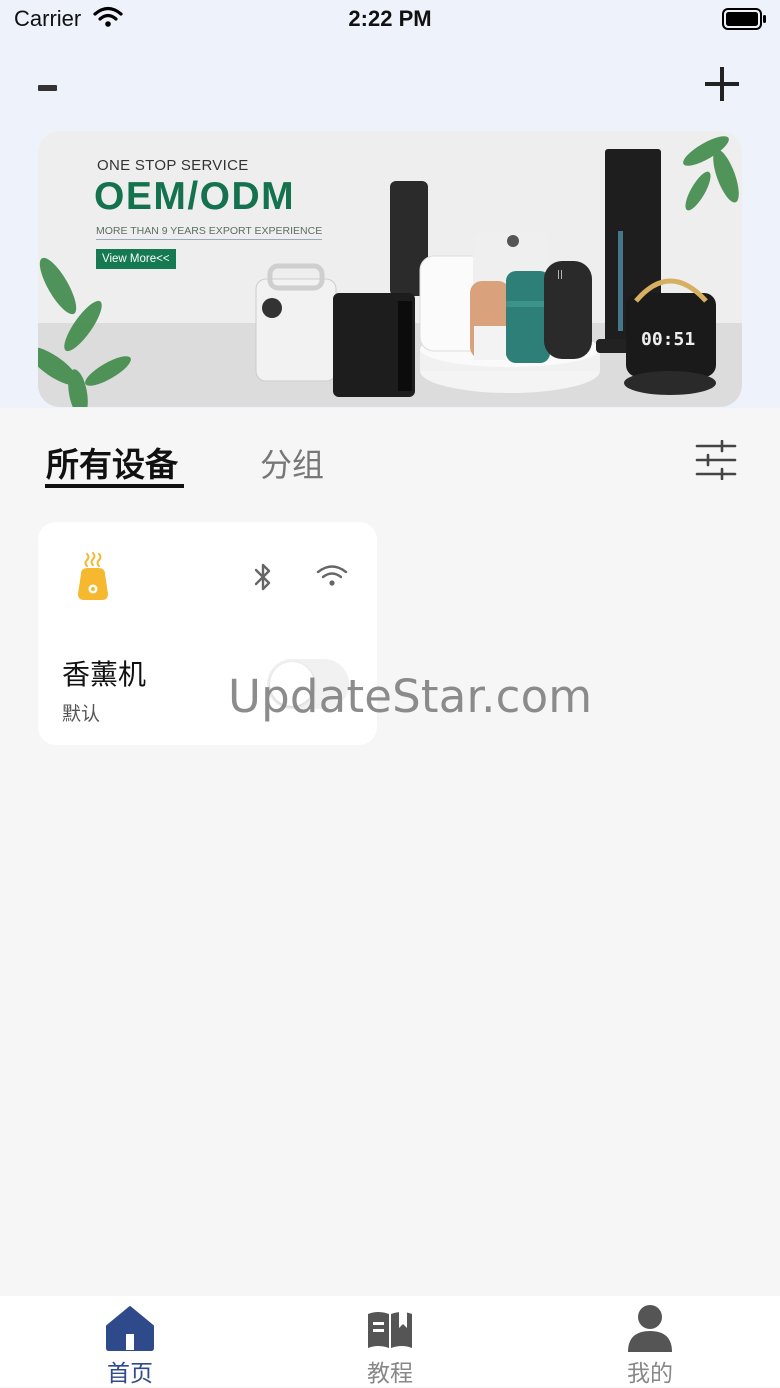 The height and width of the screenshot is (1388, 780). Describe the element at coordinates (292, 463) in the screenshot. I see `tab-groups: 分组` at that location.